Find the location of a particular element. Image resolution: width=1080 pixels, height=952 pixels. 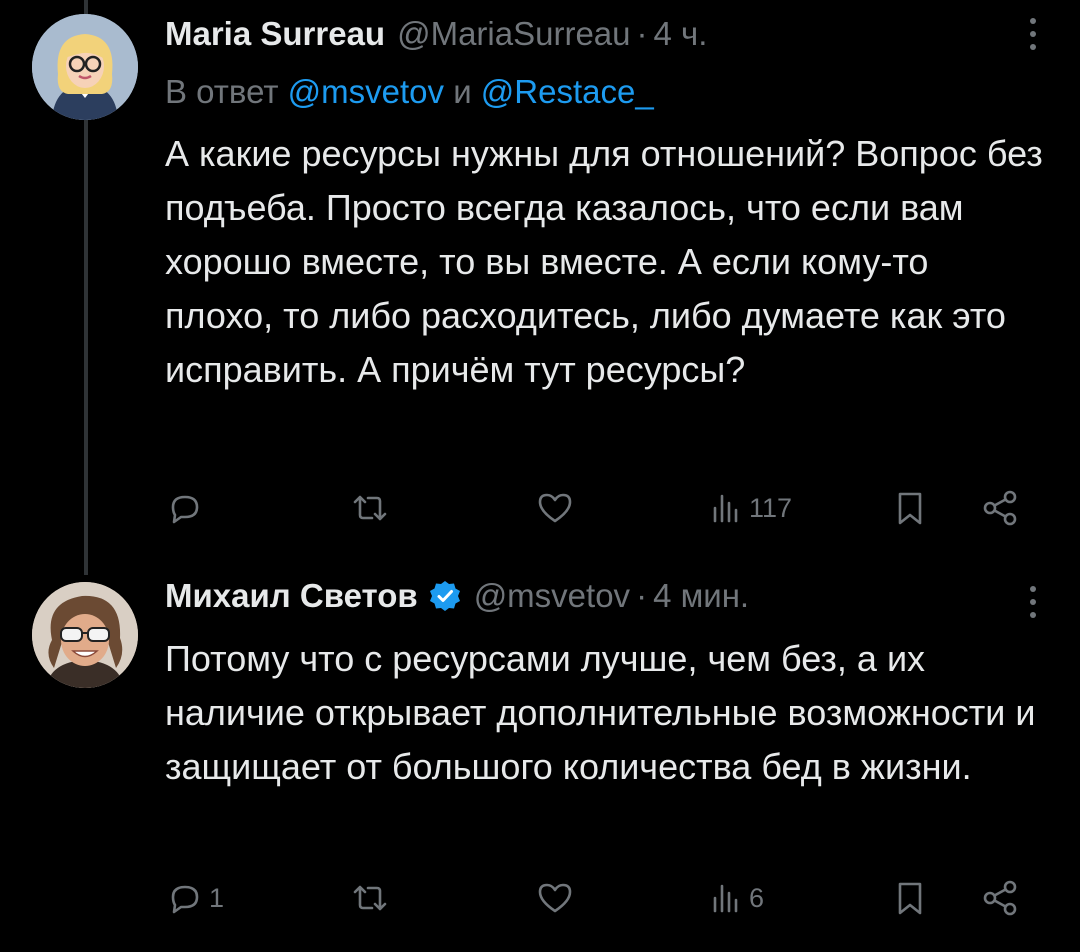

reply-button is located at coordinates (187, 508).